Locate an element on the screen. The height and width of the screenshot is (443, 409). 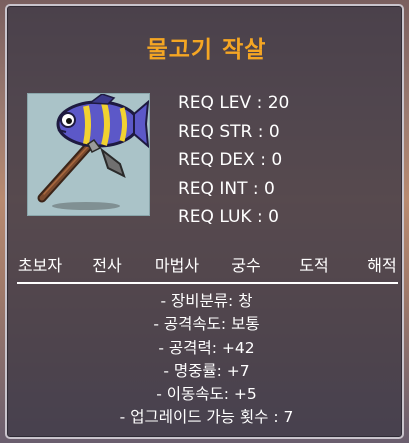
job-archer: 궁수 is located at coordinates (246, 265).